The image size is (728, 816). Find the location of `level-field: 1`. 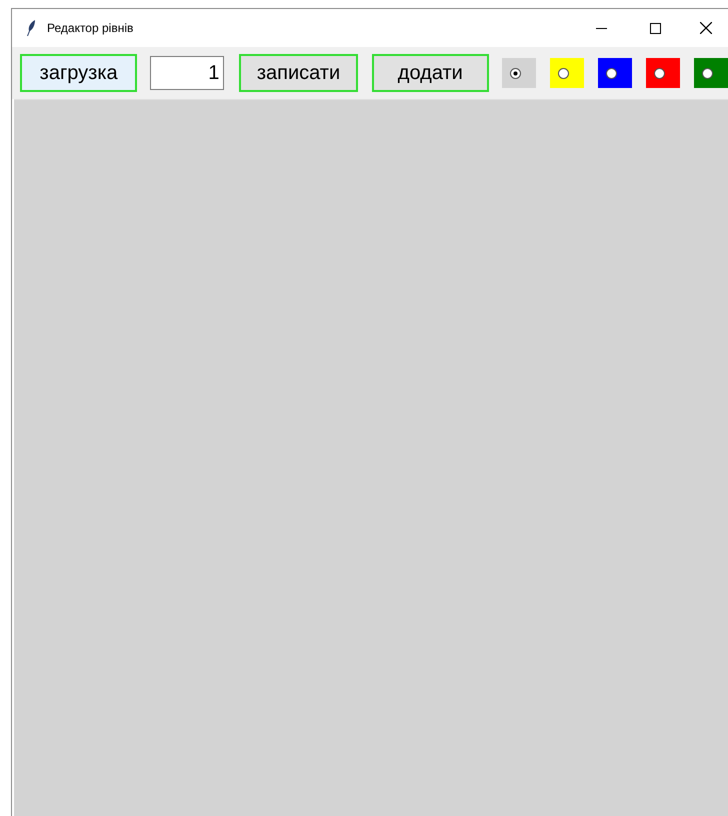

level-field: 1 is located at coordinates (187, 73).